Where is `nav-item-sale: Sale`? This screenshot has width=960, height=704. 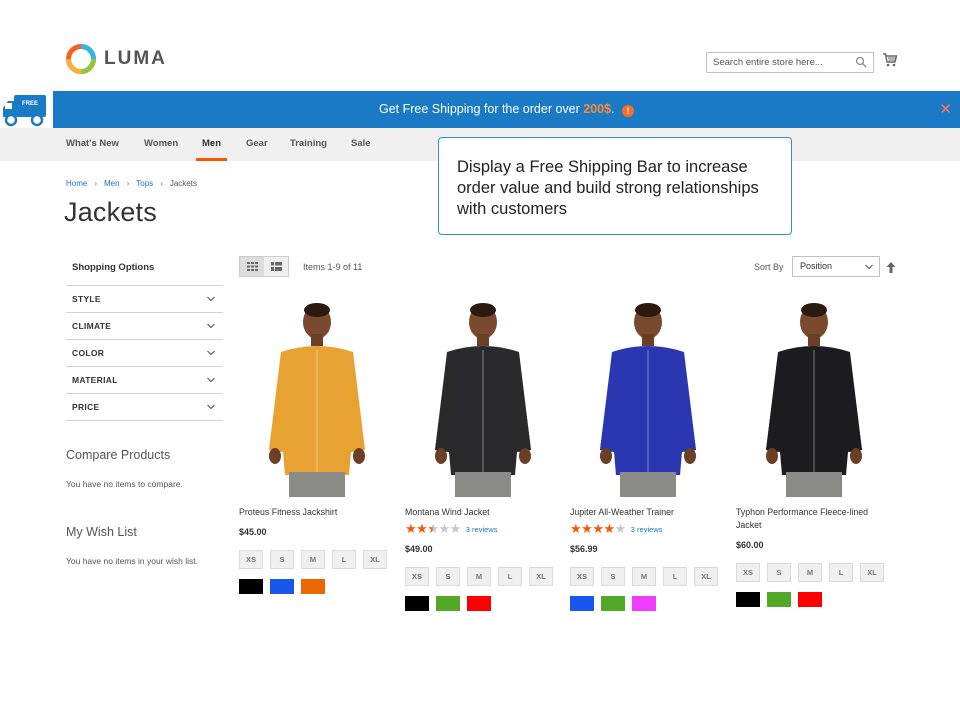 nav-item-sale: Sale is located at coordinates (361, 144).